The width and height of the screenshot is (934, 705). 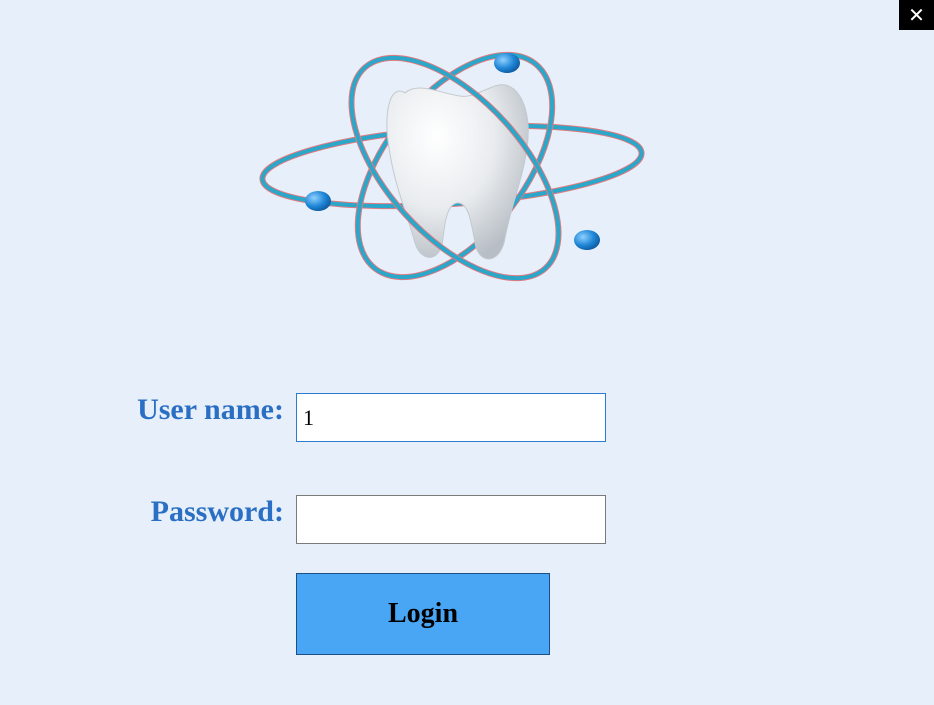 I want to click on password-input, so click(x=451, y=519).